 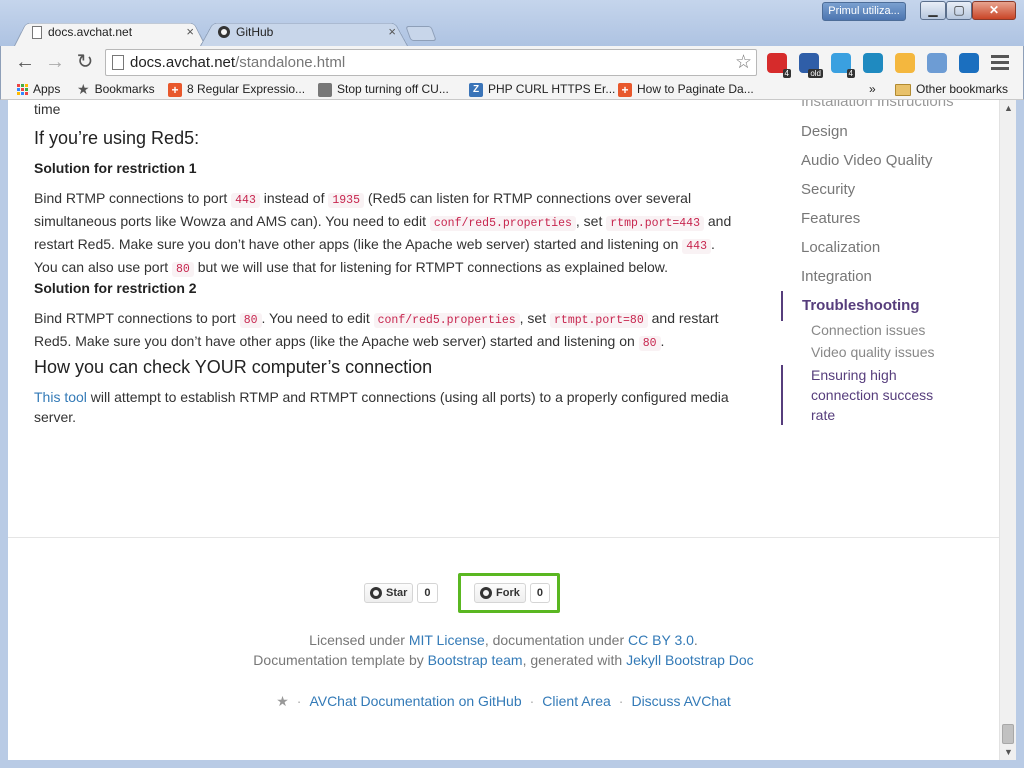 What do you see at coordinates (475, 660) in the screenshot?
I see `bootstrap-team-link: Bootstrap team` at bounding box center [475, 660].